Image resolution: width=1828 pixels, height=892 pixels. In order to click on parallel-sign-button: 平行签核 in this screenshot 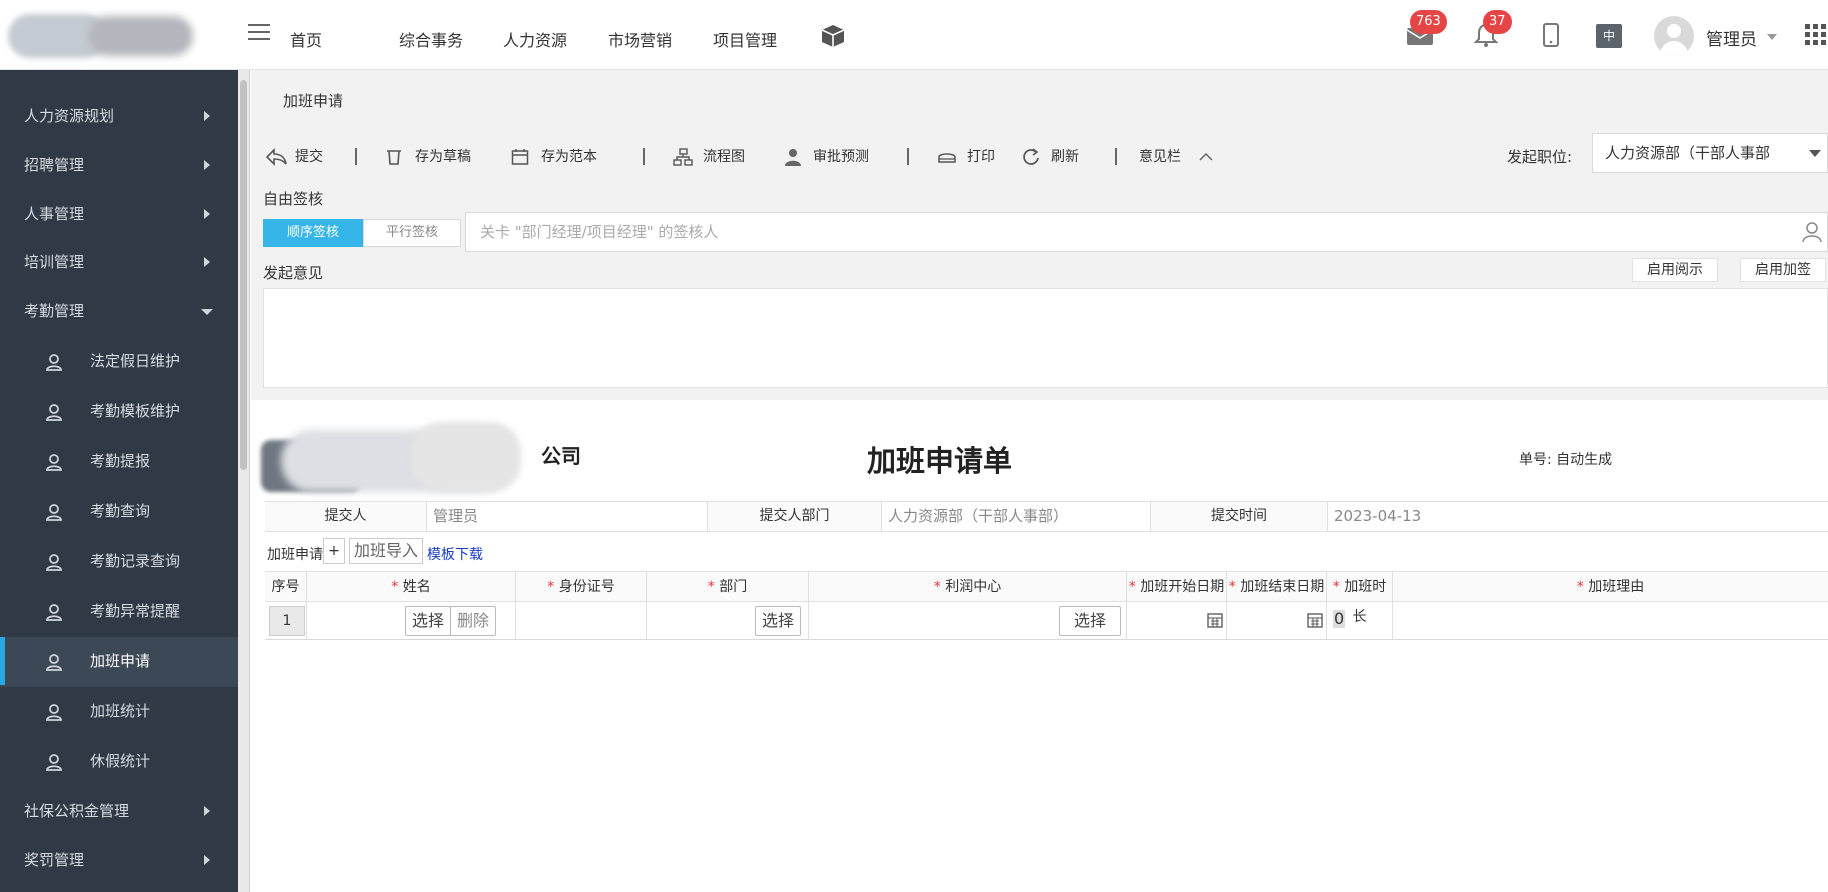, I will do `click(412, 233)`.